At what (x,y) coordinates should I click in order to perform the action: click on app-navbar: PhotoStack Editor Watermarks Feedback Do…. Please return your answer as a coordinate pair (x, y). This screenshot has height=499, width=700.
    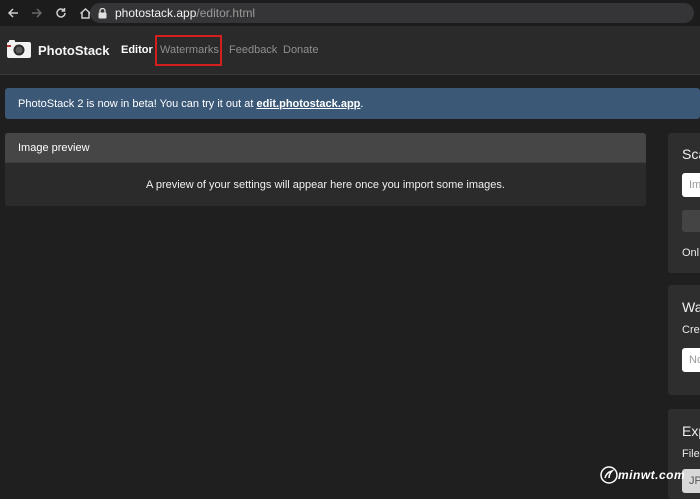
    Looking at the image, I should click on (350, 51).